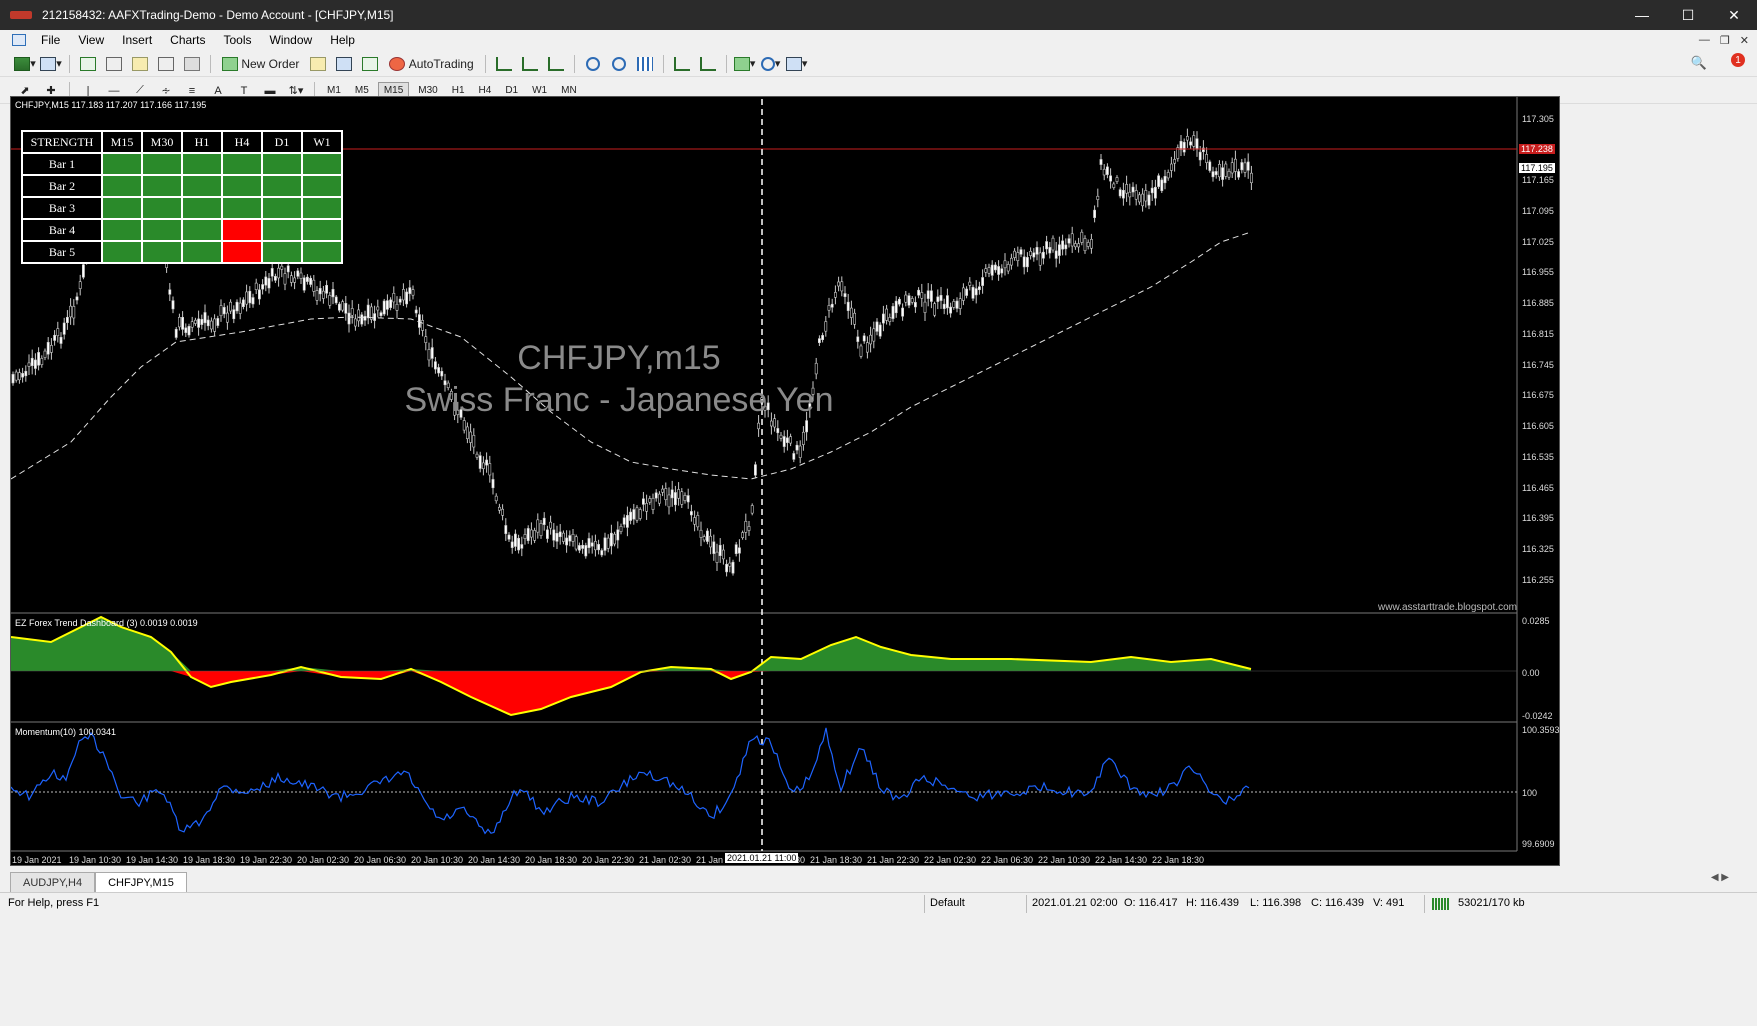 The height and width of the screenshot is (1026, 1757). What do you see at coordinates (25, 64) in the screenshot?
I see `new-chart-button: ▾` at bounding box center [25, 64].